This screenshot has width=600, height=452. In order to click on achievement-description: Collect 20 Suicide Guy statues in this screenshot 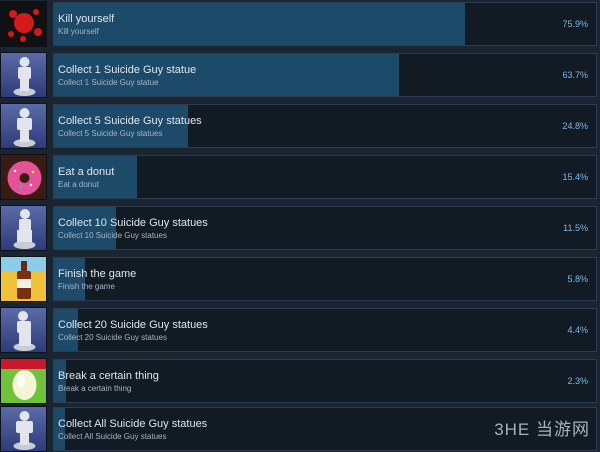, I will do `click(112, 337)`.